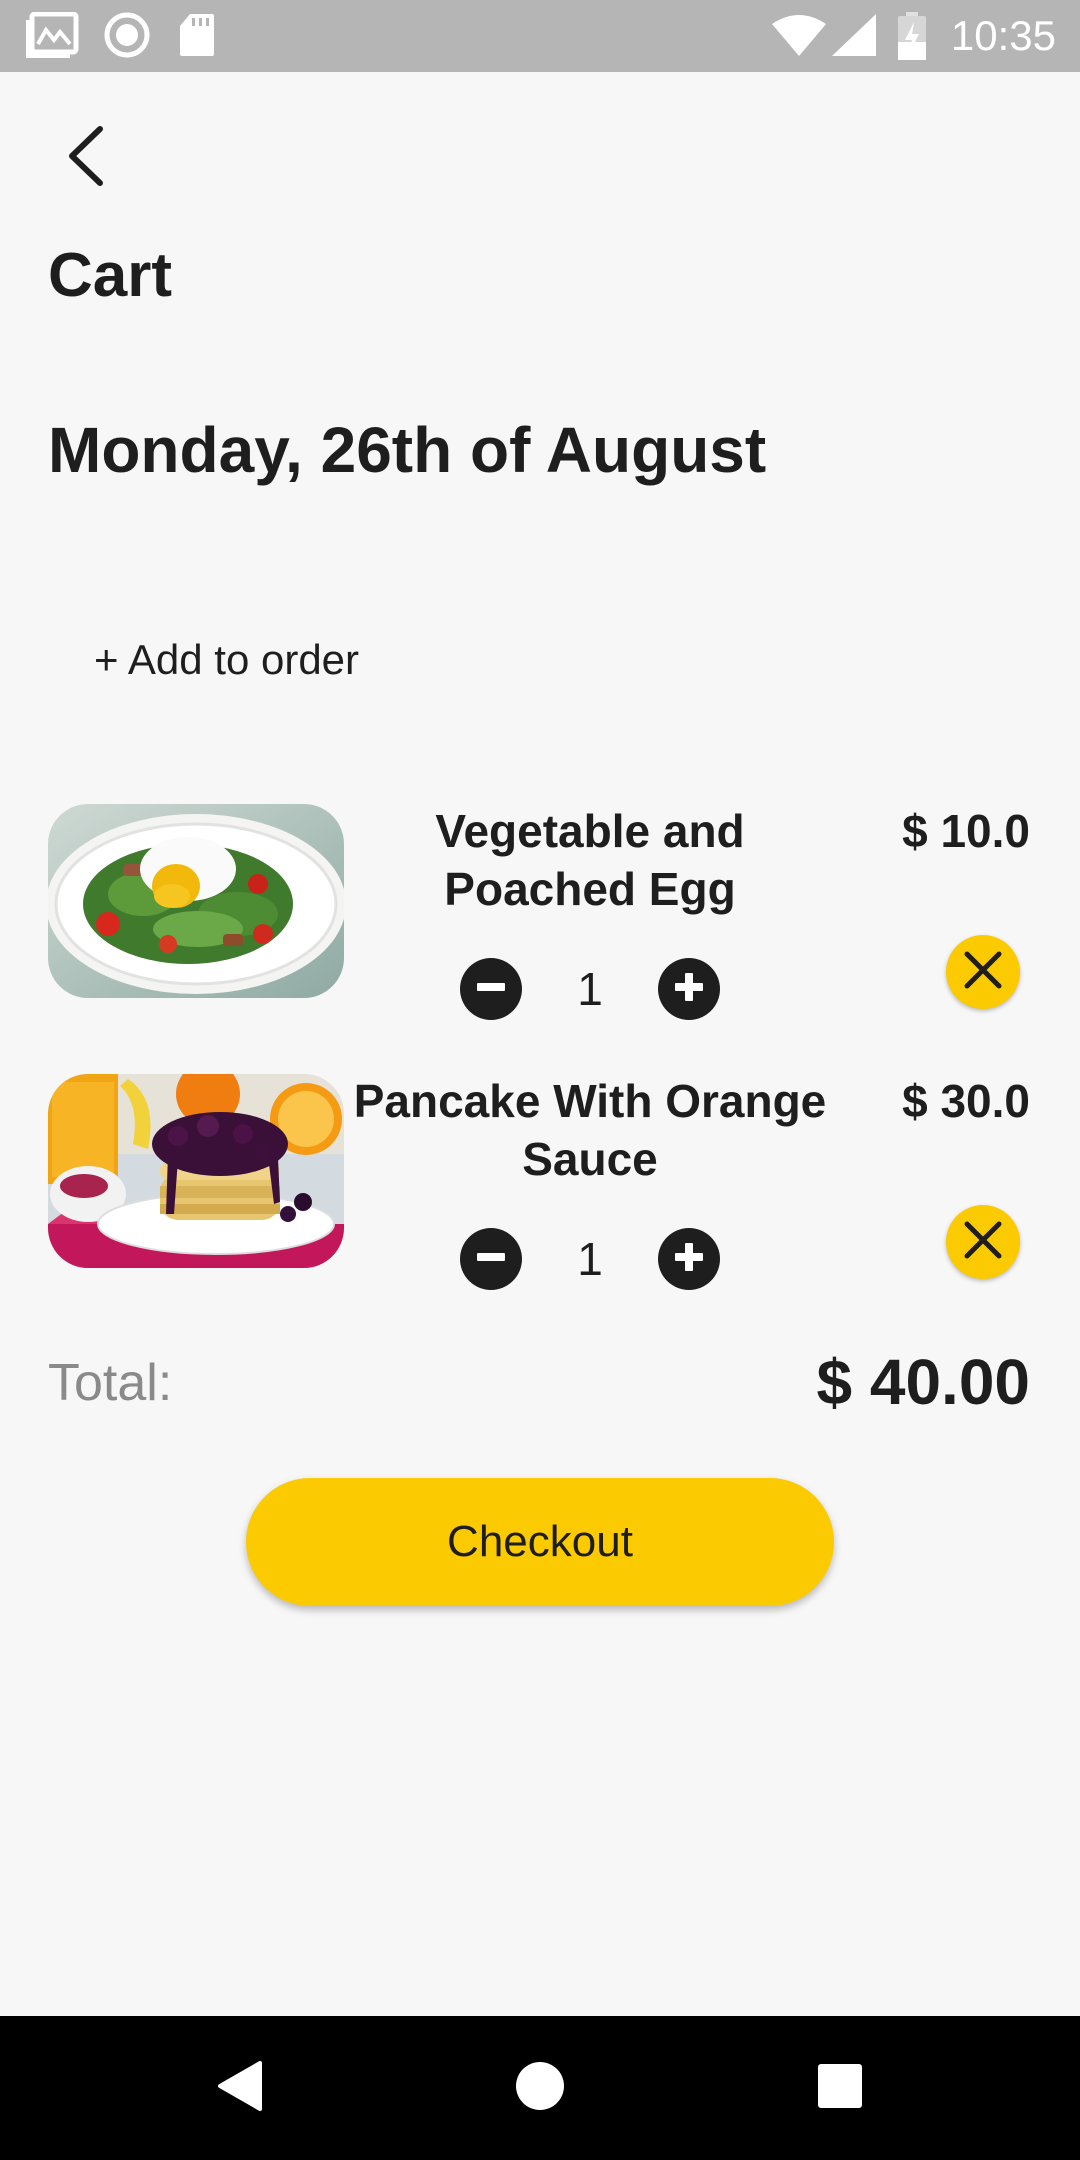 The height and width of the screenshot is (2160, 1080). I want to click on nav-back-button, so click(240, 2088).